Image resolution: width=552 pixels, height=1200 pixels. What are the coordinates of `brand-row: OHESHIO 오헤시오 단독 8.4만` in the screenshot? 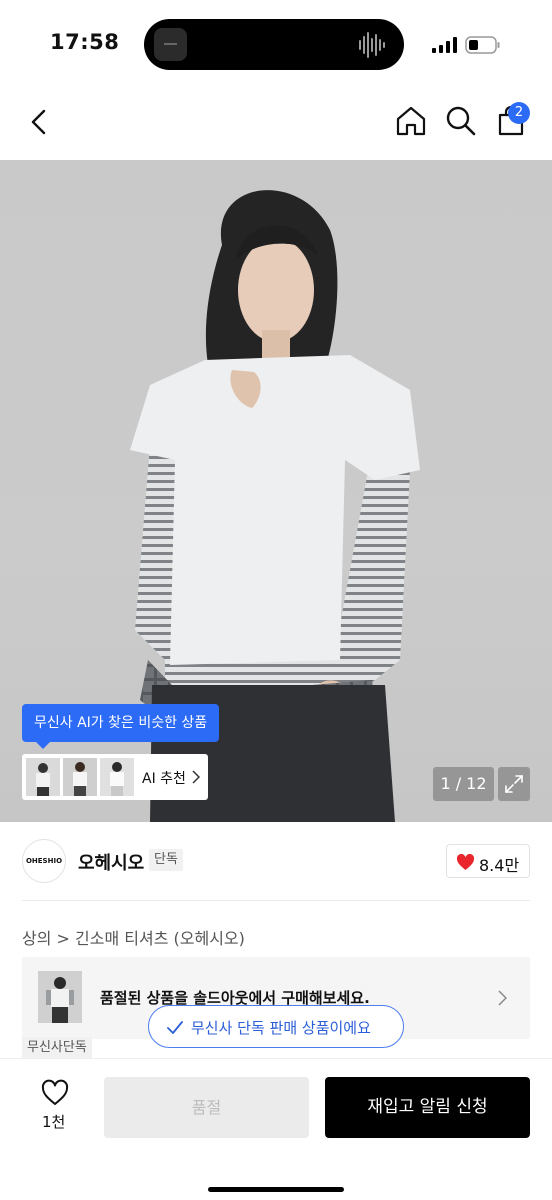 It's located at (276, 861).